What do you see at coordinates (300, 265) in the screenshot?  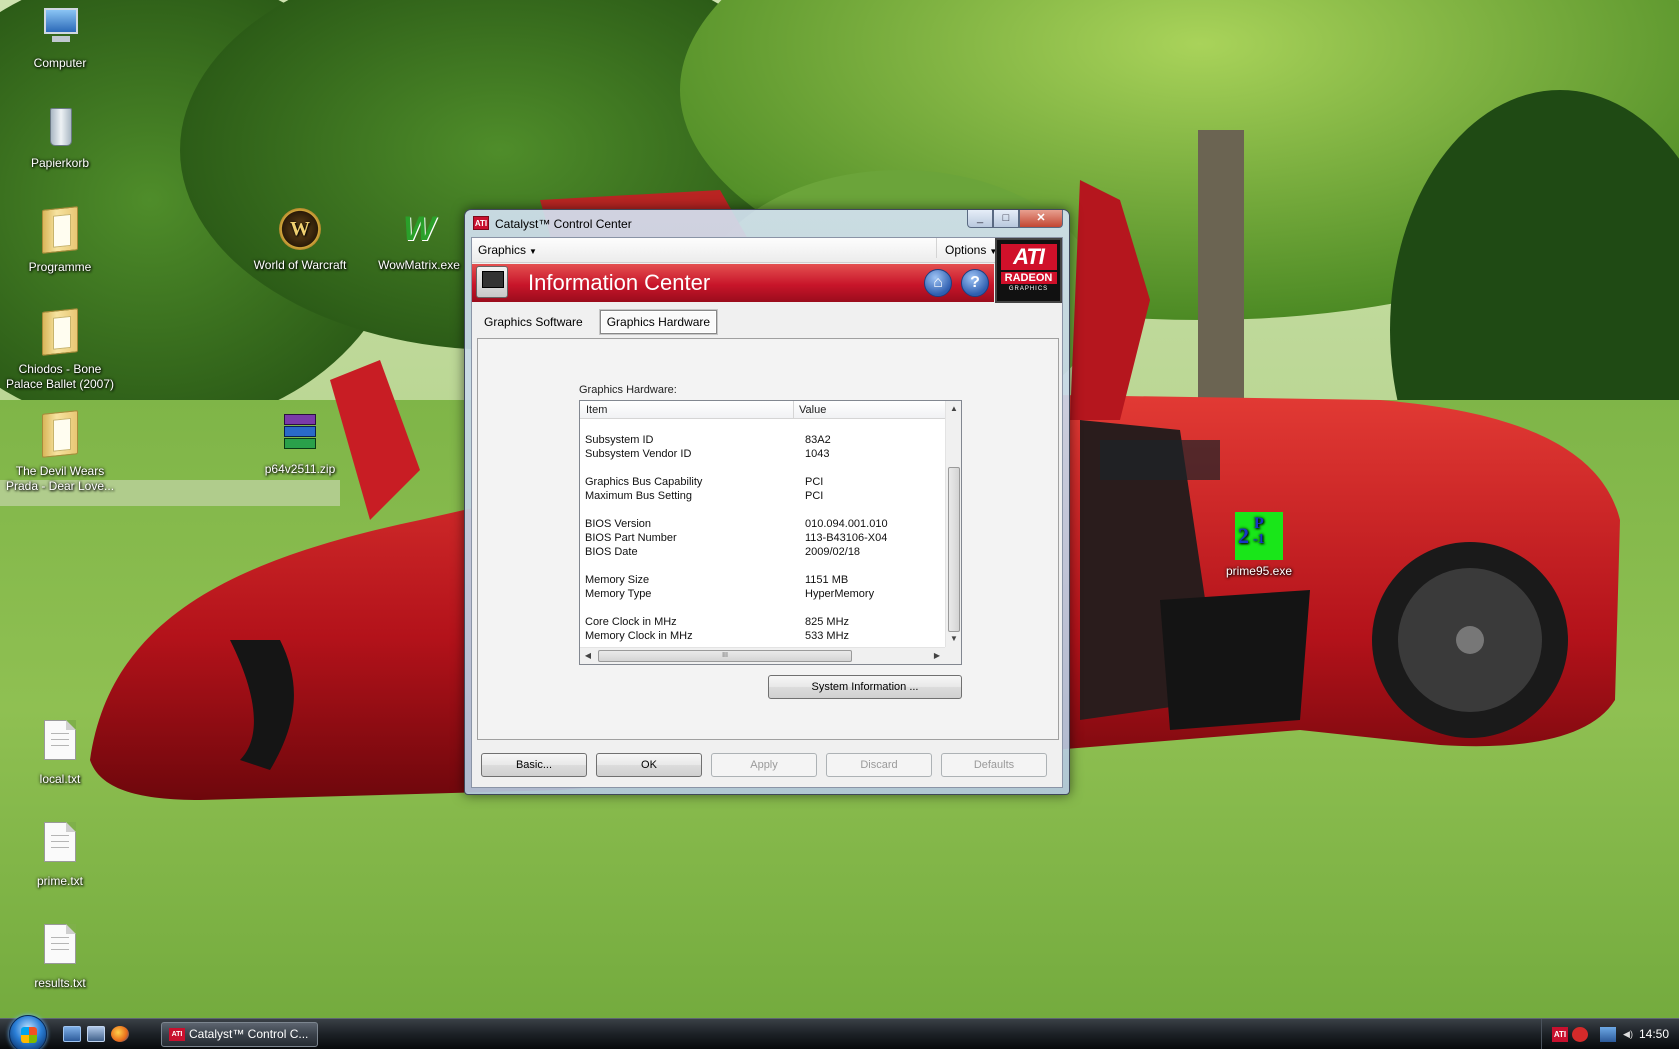 I see `desktop-icon-label: World of Warcraft` at bounding box center [300, 265].